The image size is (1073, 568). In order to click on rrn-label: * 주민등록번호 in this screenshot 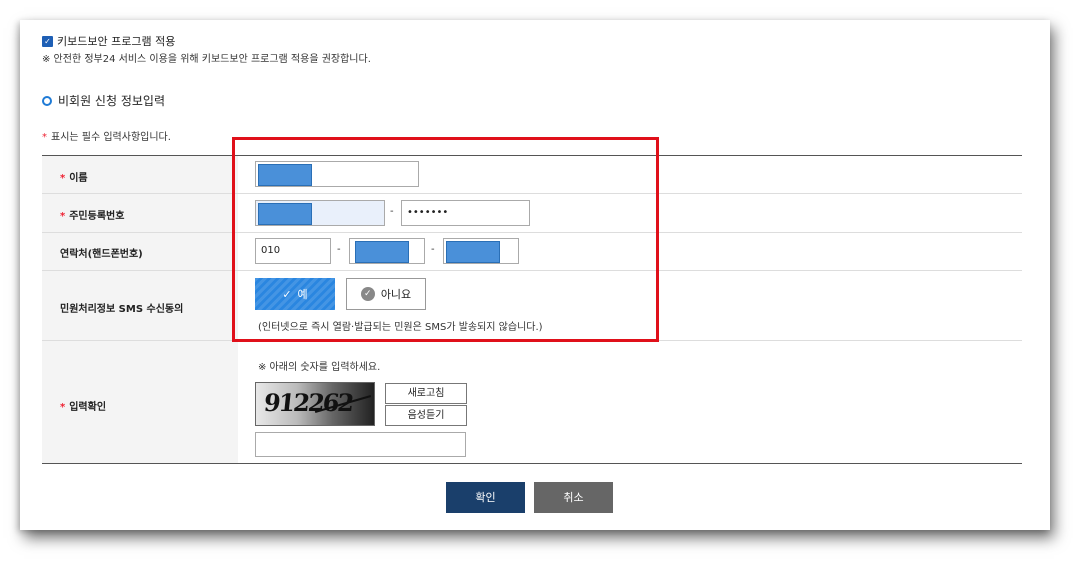, I will do `click(92, 214)`.